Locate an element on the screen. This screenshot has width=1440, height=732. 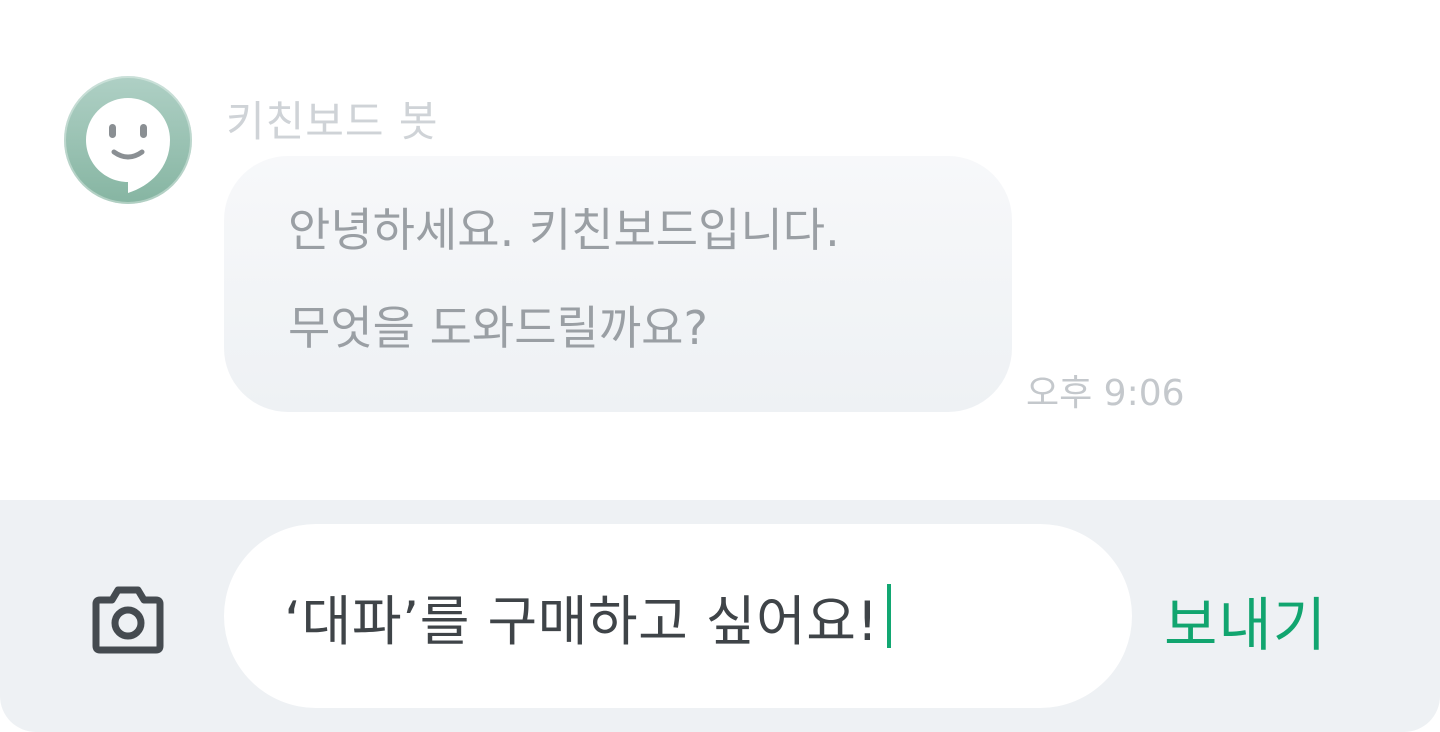
message-timestamp: 오후 9:06 is located at coordinates (1105, 393).